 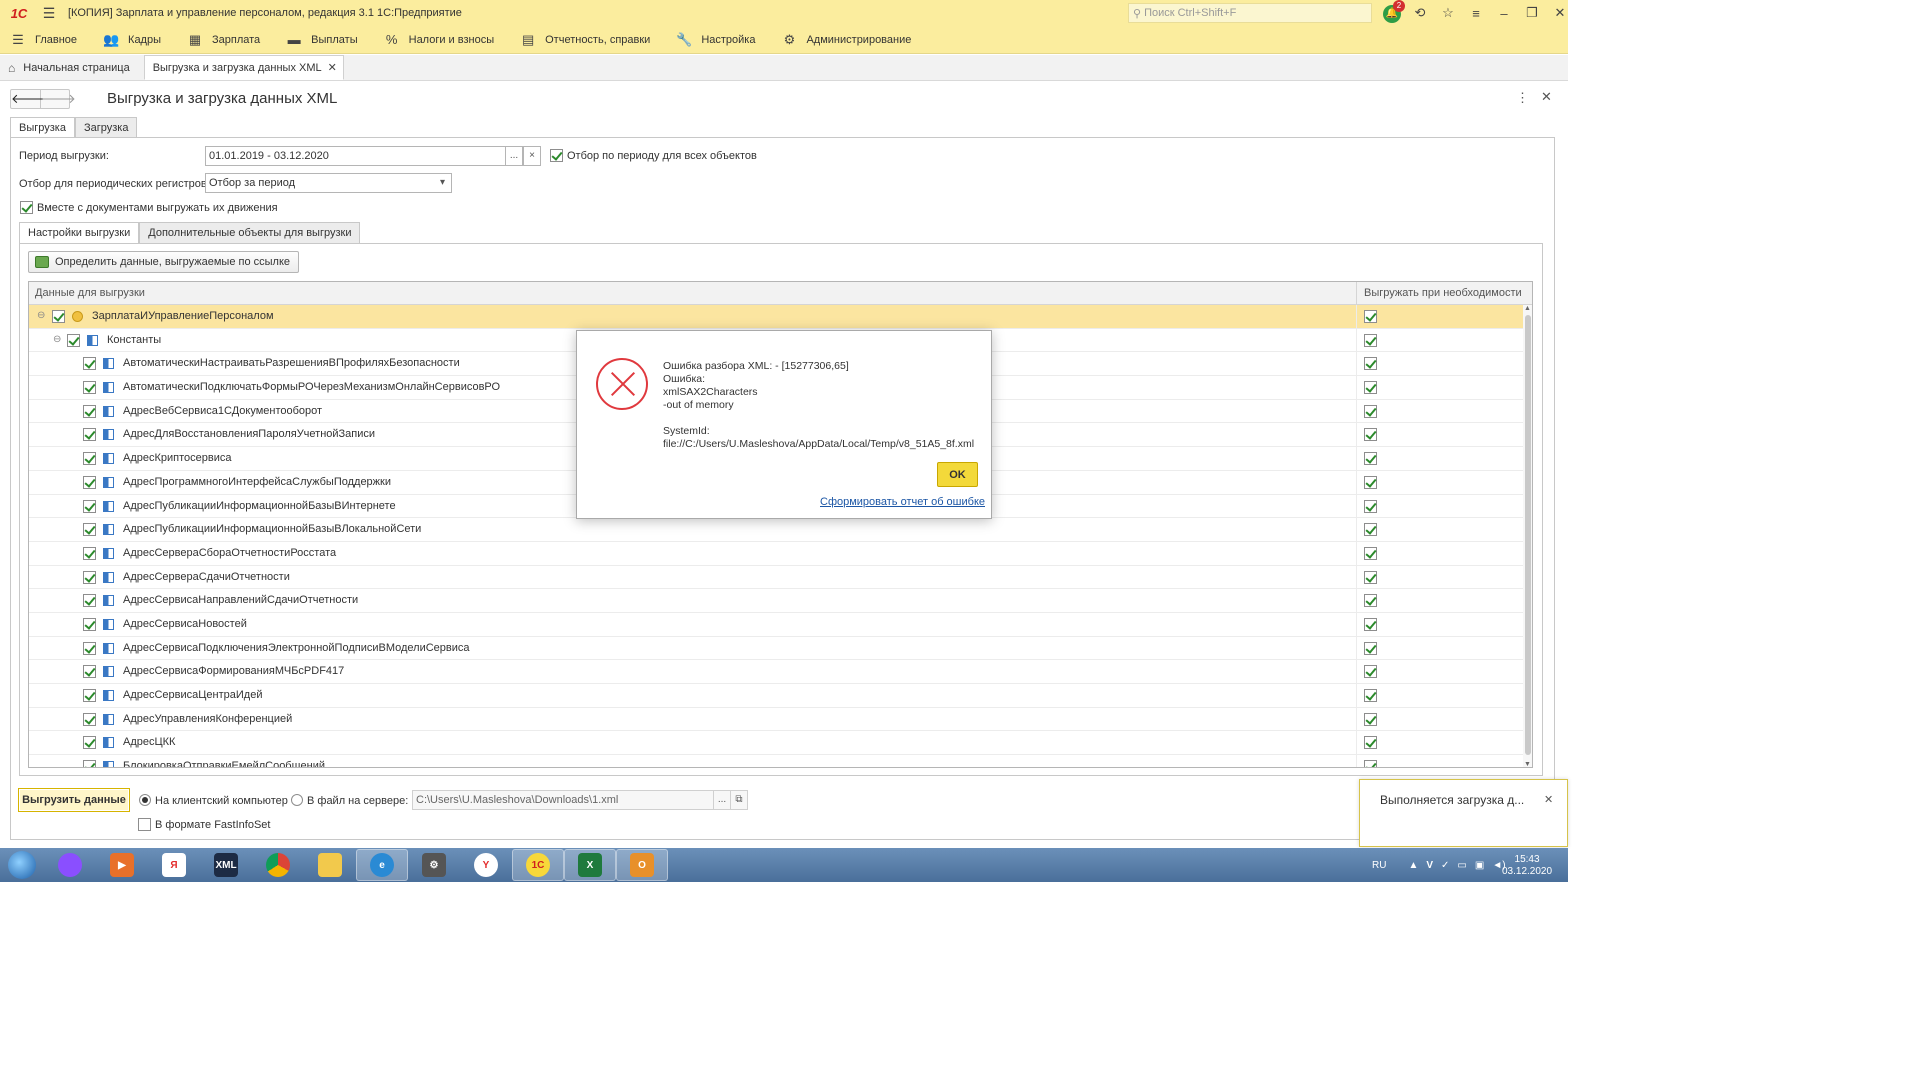 What do you see at coordinates (145, 800) in the screenshot?
I see `to-client-radio` at bounding box center [145, 800].